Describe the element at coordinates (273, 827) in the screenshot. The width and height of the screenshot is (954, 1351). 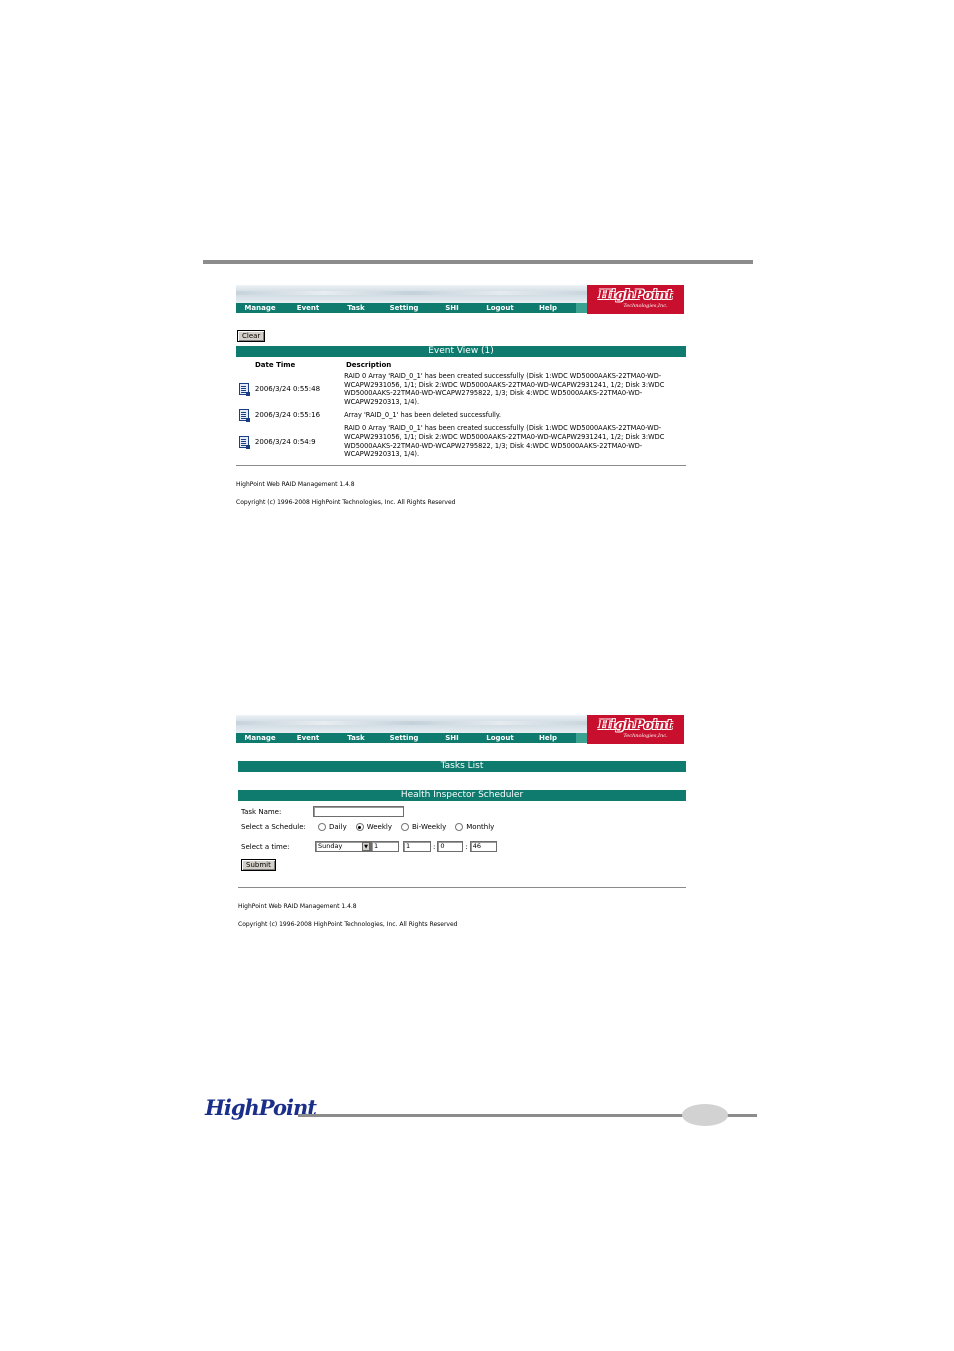
I see `schedule-label: Select a Schedule:` at that location.